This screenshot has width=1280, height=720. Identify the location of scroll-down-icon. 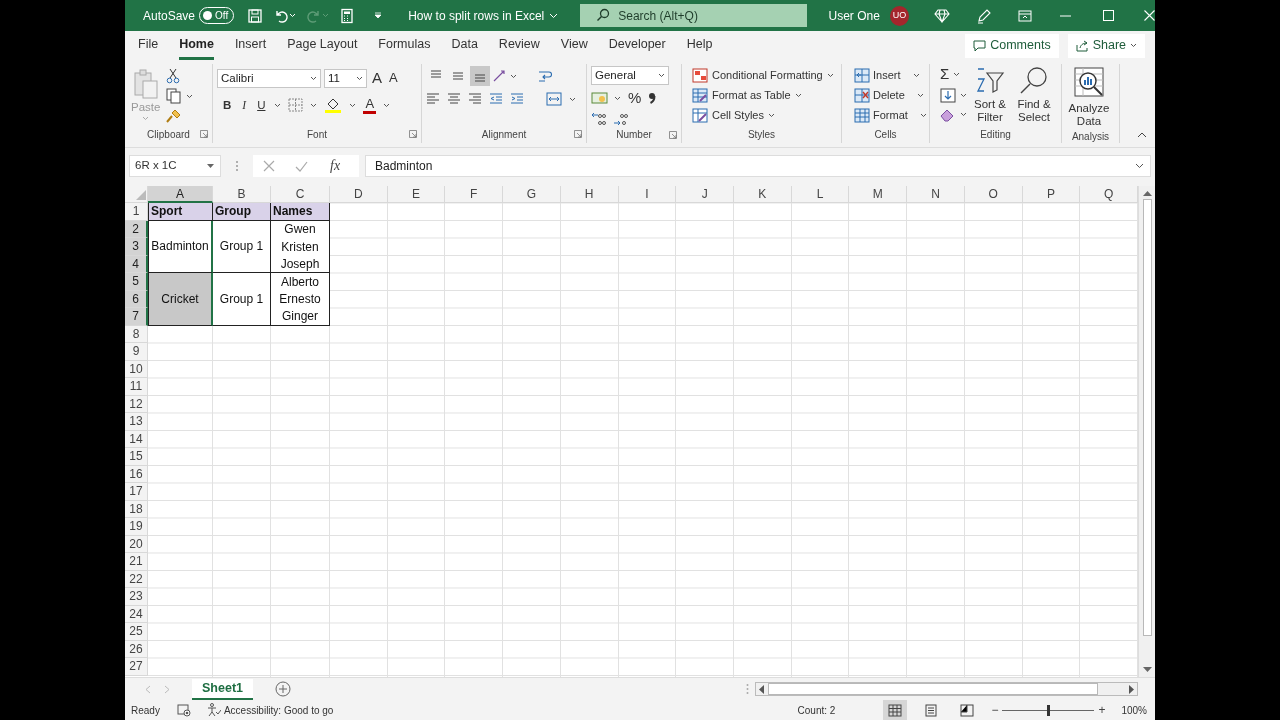
(1147, 669).